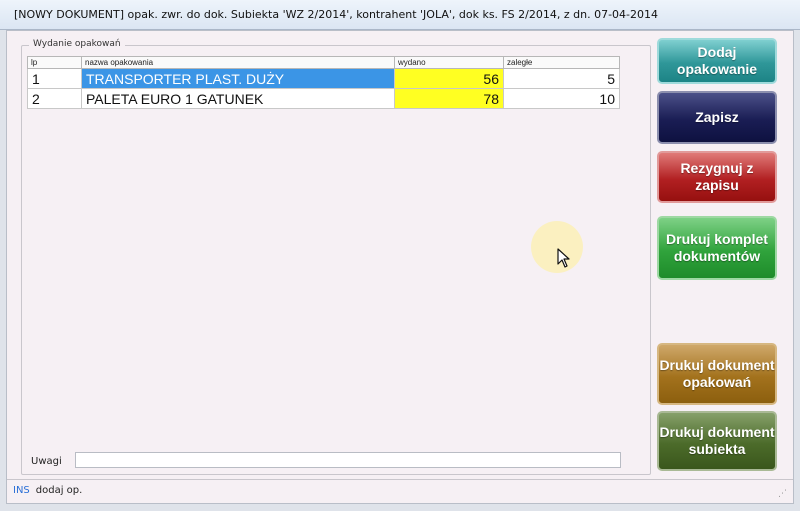 The height and width of the screenshot is (511, 800). I want to click on status-key: INS, so click(21, 490).